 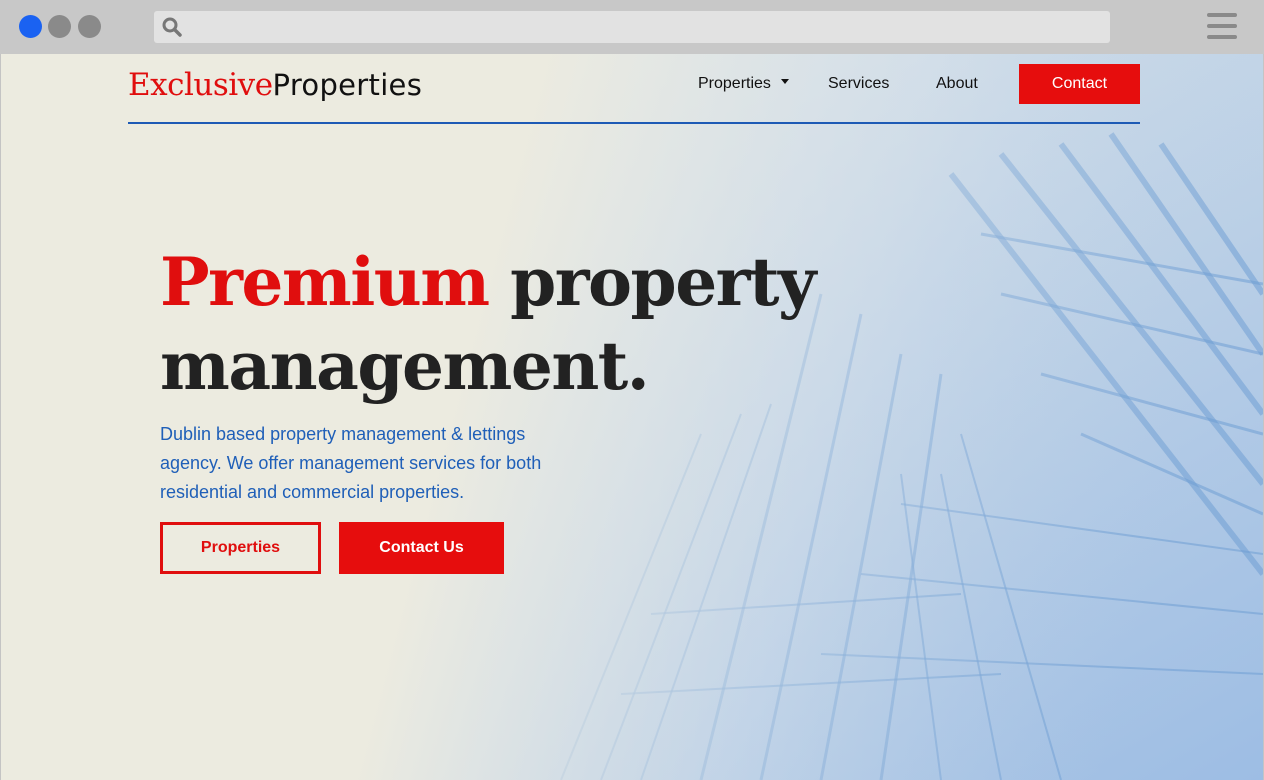 I want to click on nav-services-link: Services, so click(x=858, y=84).